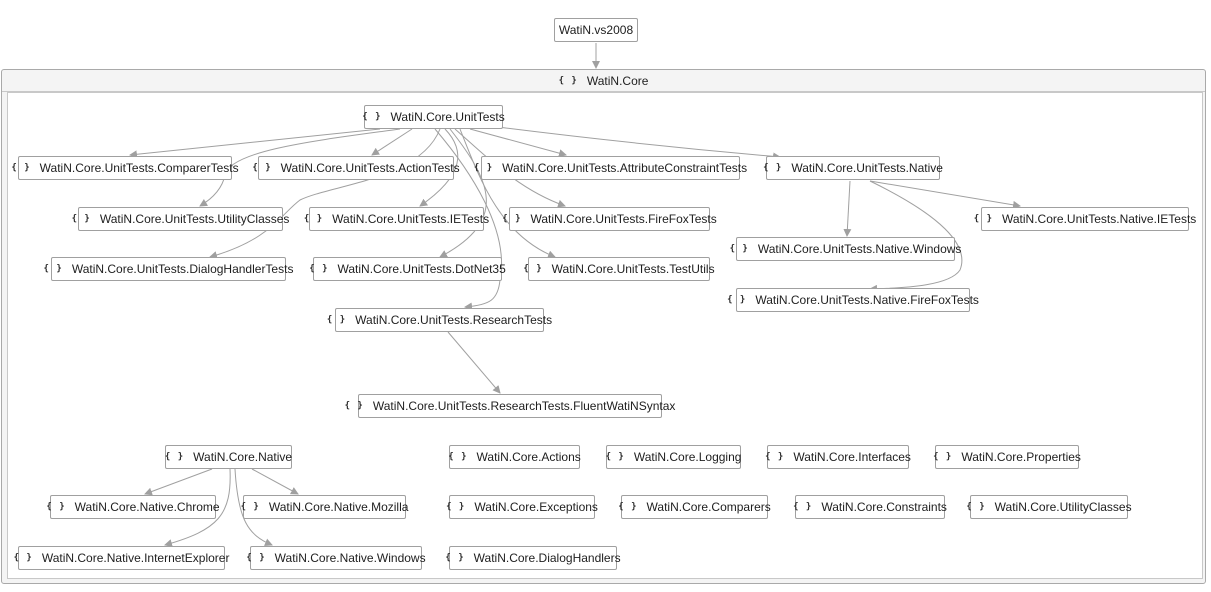  I want to click on node-label: WatiN.Core.UnitTests.FireFoxTests, so click(623, 219).